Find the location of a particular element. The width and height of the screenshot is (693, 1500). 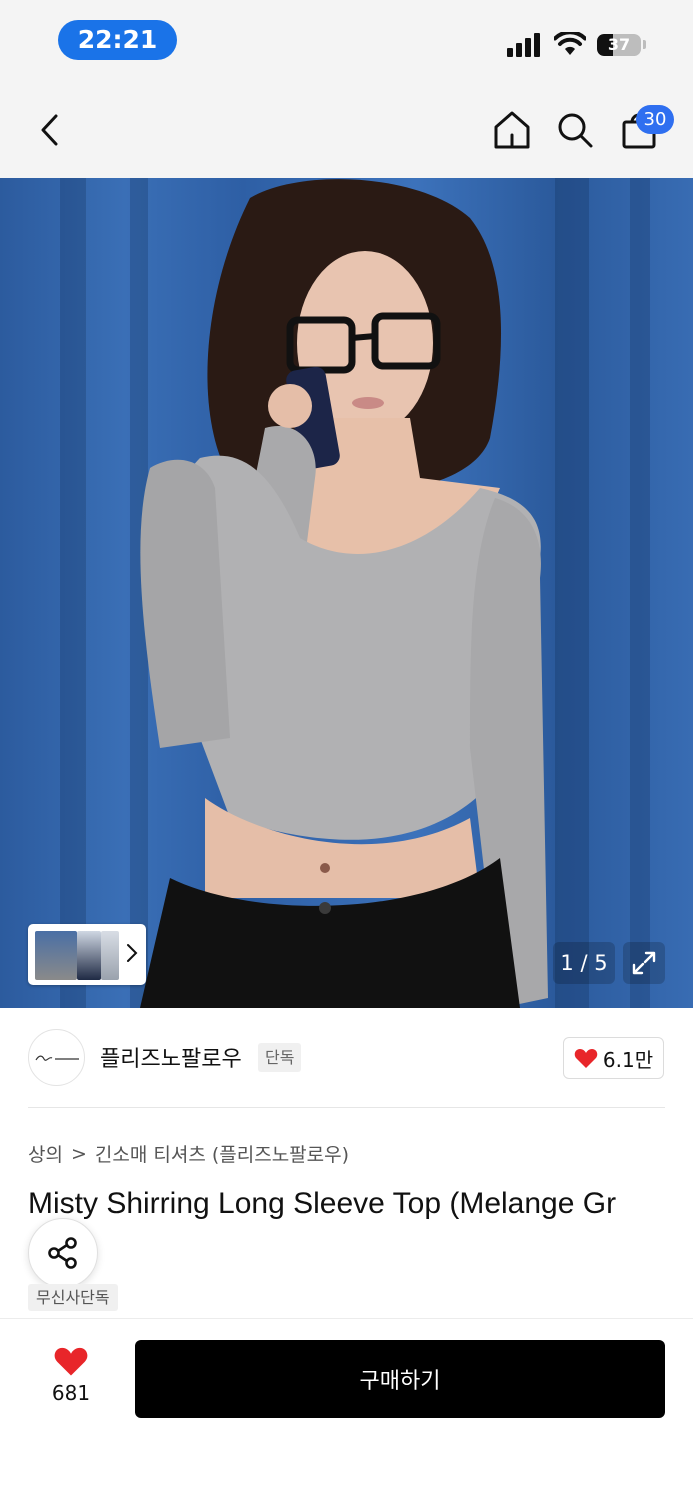

wifi-icon is located at coordinates (570, 43).